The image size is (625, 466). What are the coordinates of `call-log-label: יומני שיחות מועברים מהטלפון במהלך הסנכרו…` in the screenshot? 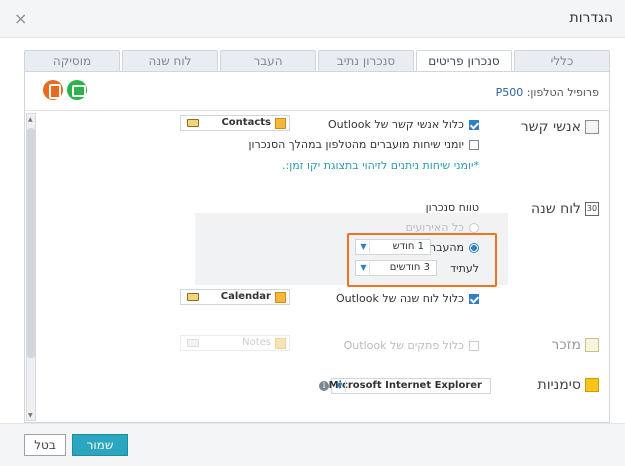 It's located at (356, 144).